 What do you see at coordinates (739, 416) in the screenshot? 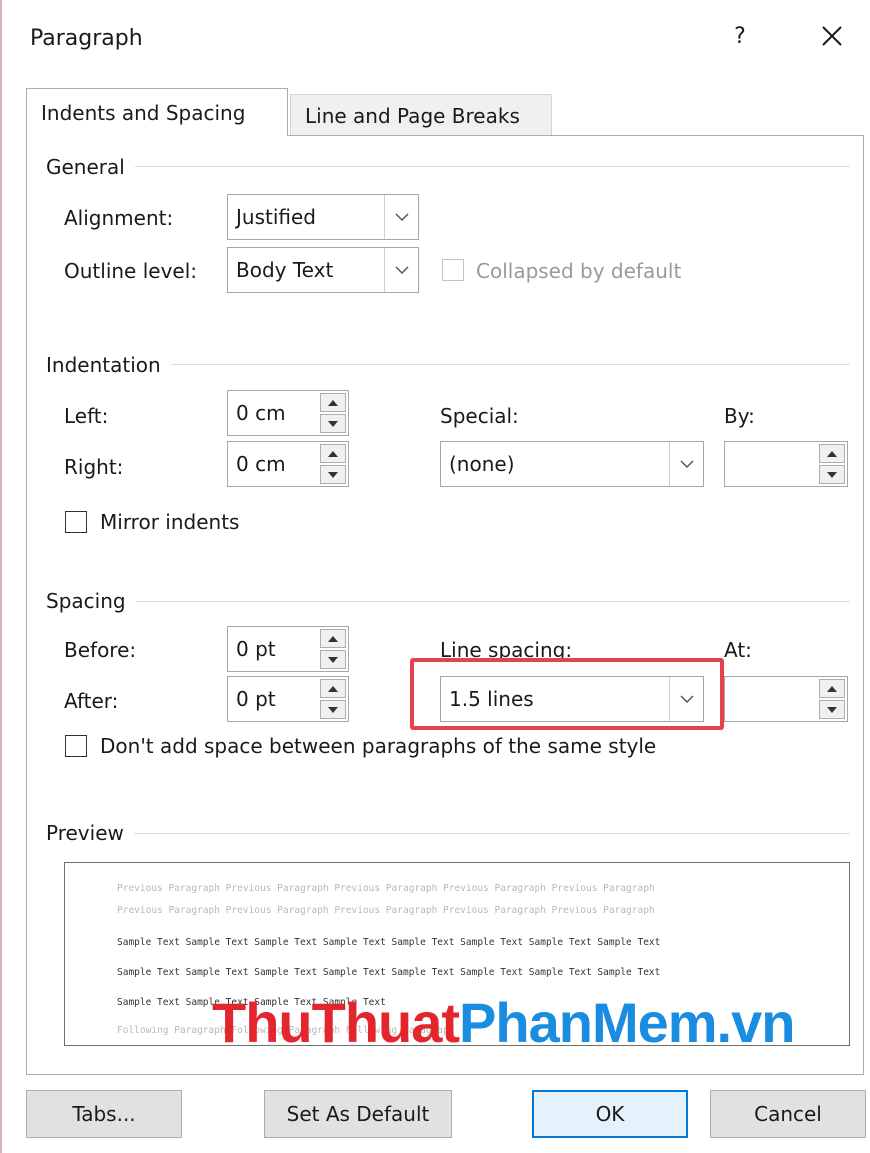
I see `by-label: By:` at bounding box center [739, 416].